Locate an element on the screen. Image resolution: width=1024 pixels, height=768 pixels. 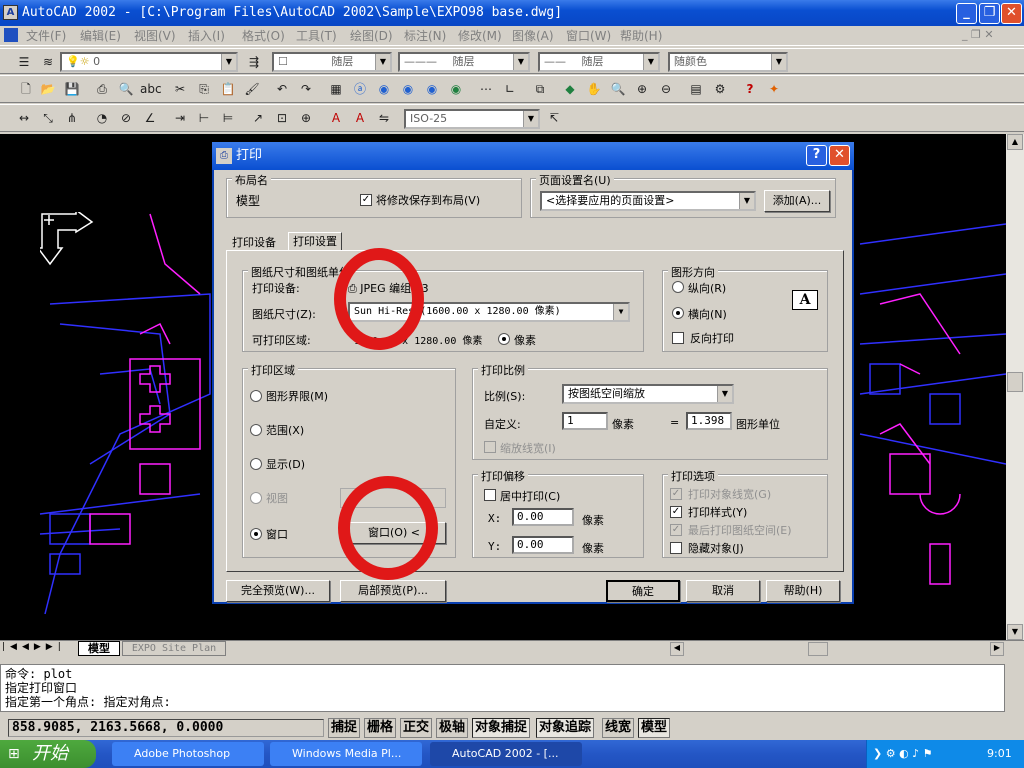
zoom-window-icon: ⊕ is located at coordinates (642, 89).